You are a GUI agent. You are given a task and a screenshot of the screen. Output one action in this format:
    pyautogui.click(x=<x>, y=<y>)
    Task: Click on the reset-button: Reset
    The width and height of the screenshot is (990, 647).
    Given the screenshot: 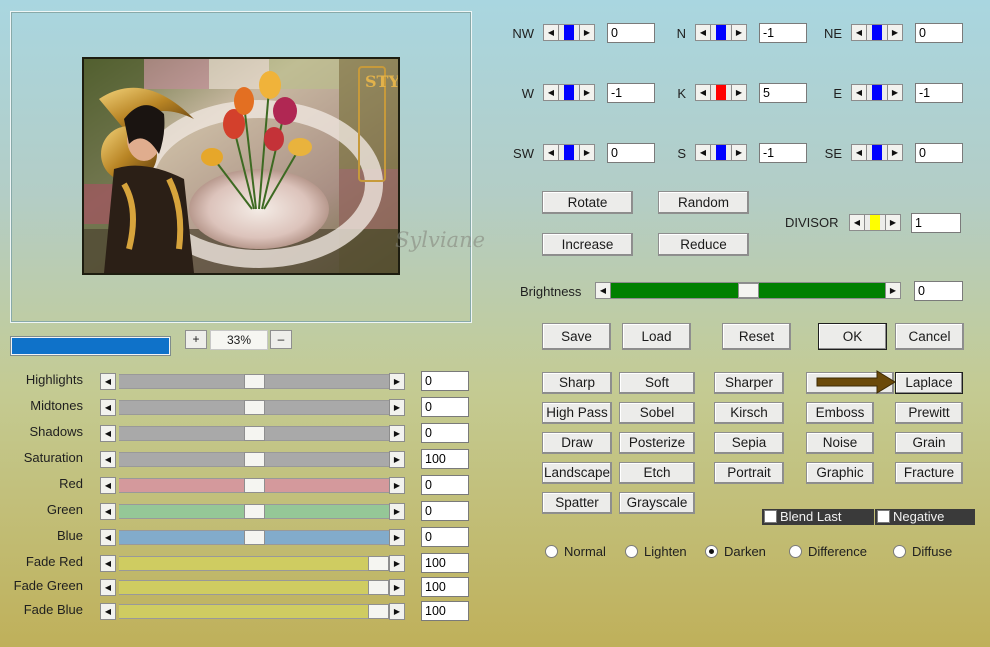 What is the action you would take?
    pyautogui.click(x=756, y=336)
    